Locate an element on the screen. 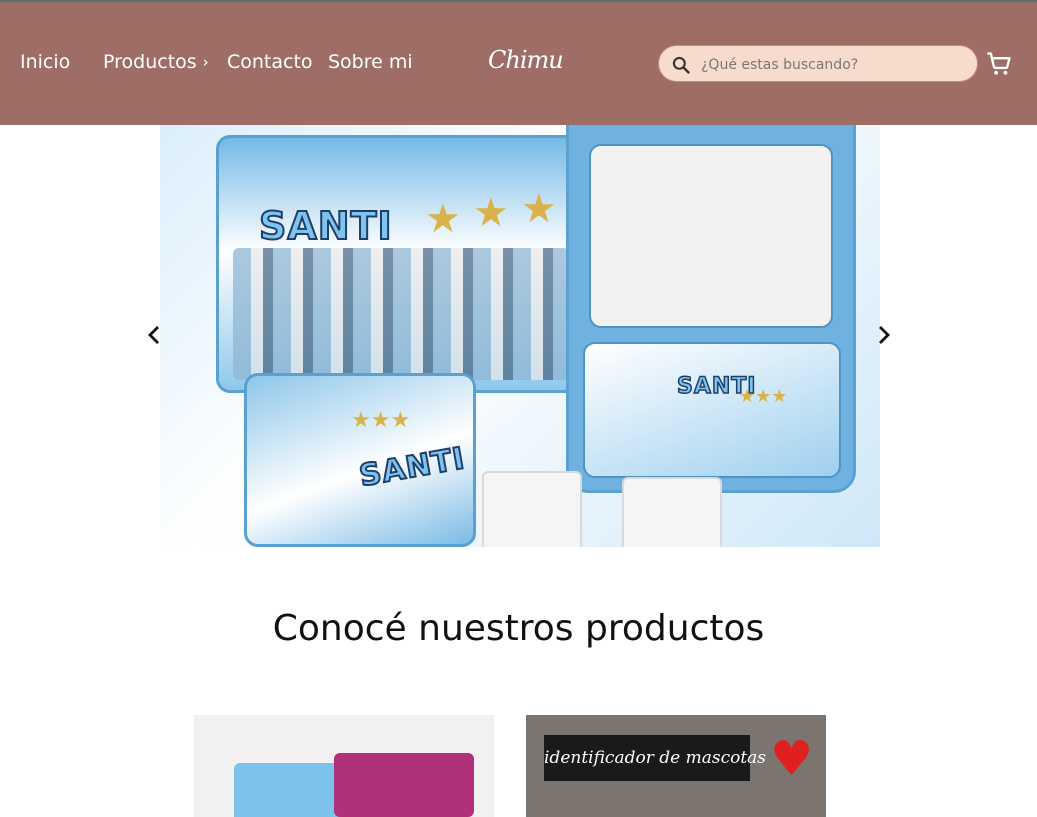 The height and width of the screenshot is (817, 1037). chevron-right-icon: › is located at coordinates (205, 62).